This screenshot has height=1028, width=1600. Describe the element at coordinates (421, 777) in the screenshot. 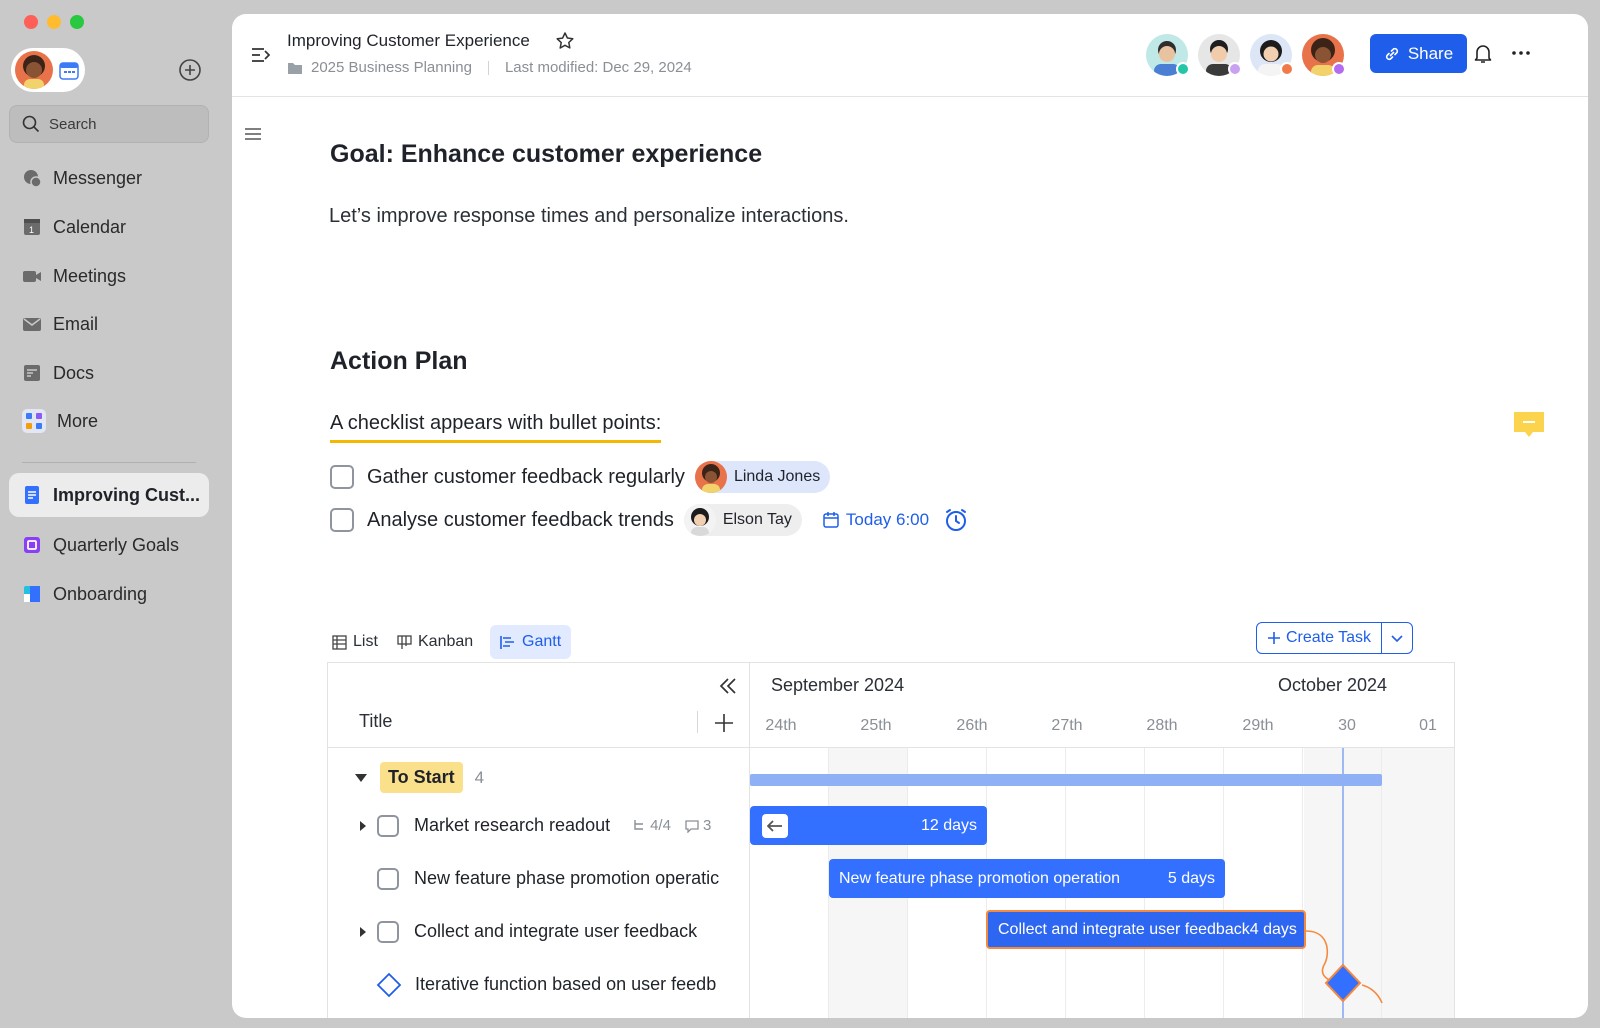

I see `group-label: To Start` at that location.